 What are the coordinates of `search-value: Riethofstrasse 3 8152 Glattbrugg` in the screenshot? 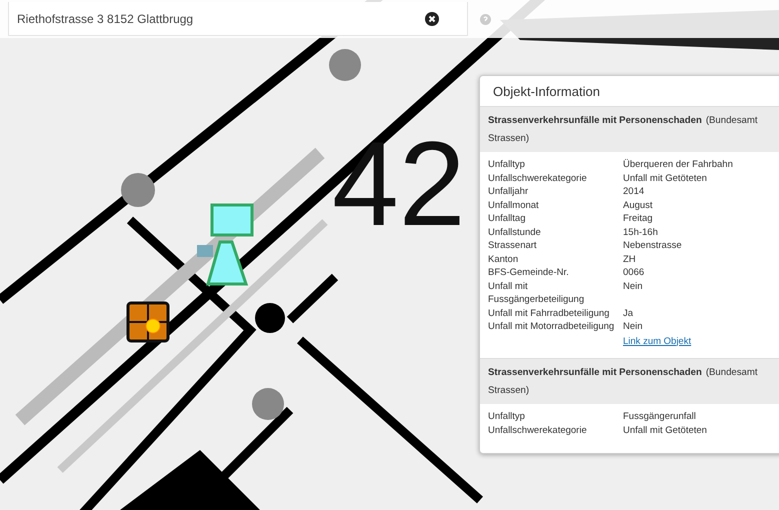 It's located at (105, 19).